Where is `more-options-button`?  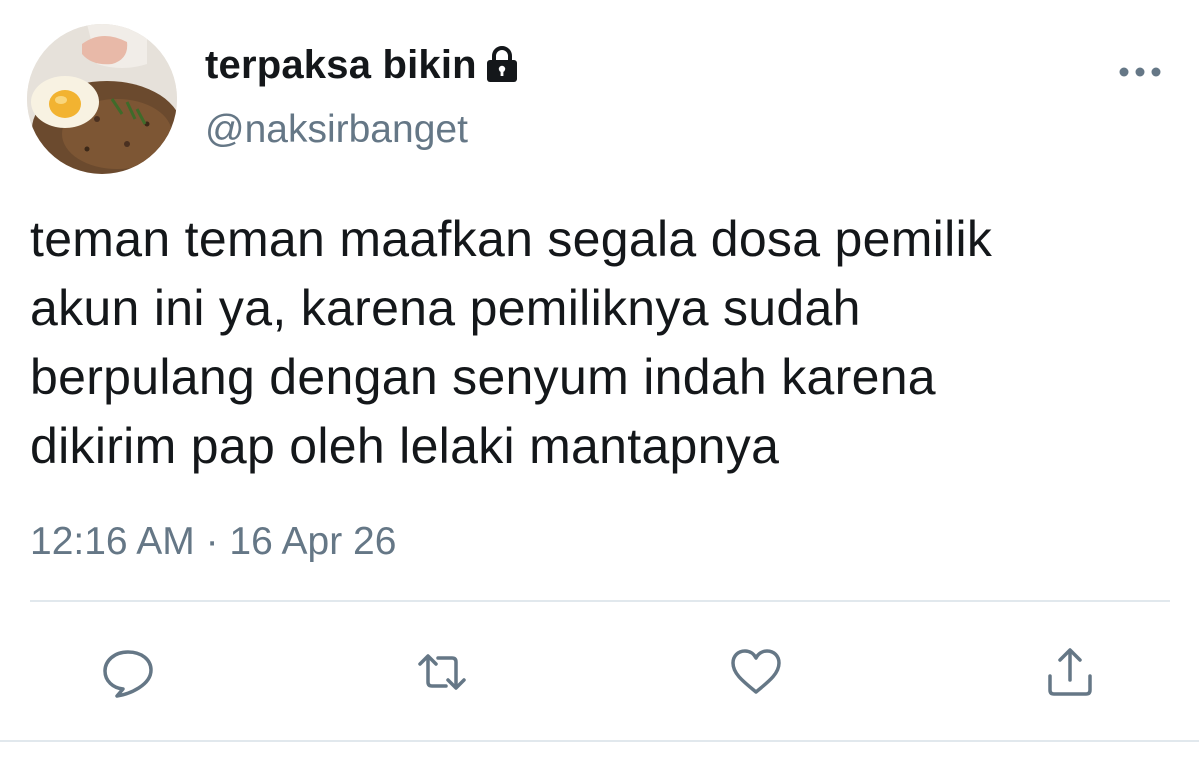
more-options-button is located at coordinates (1140, 72).